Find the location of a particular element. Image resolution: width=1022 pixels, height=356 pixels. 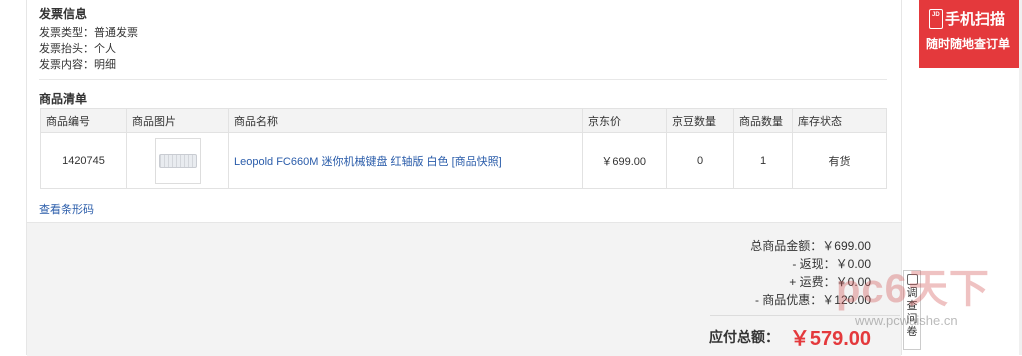

col-header-image: 商品图片 is located at coordinates (177, 120).